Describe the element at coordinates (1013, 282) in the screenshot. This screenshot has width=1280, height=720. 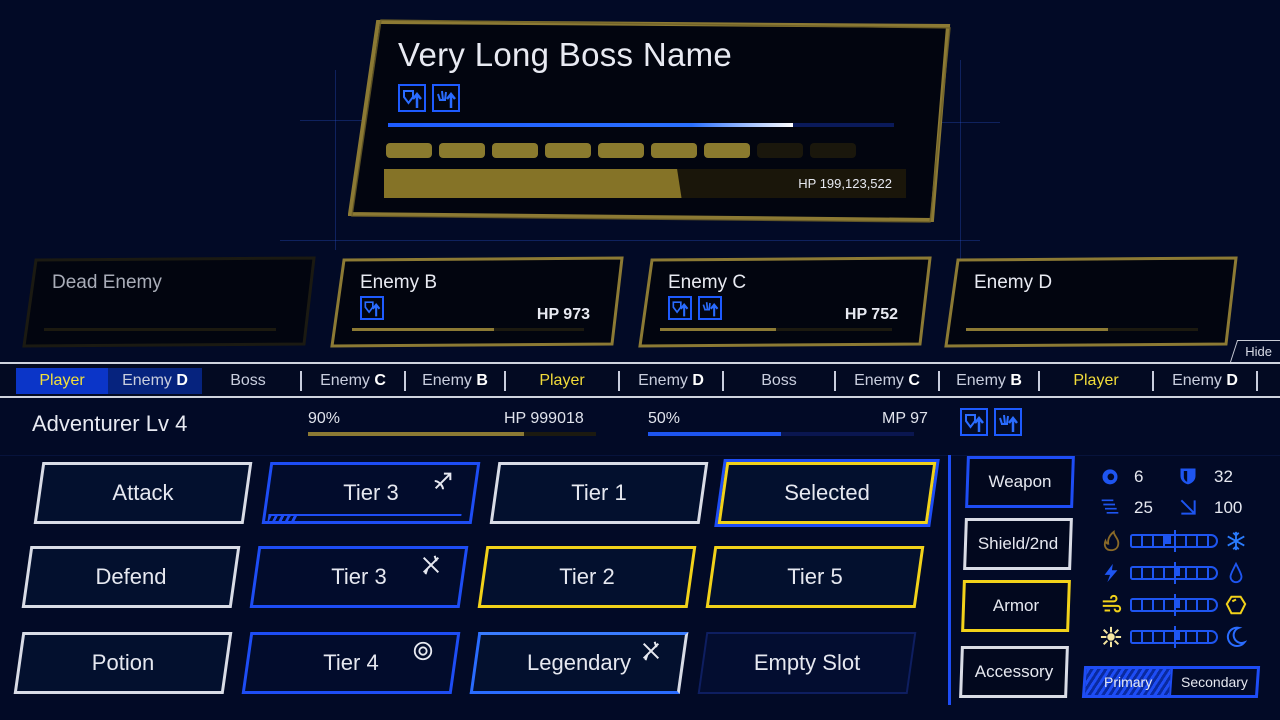
I see `enemy-name: Enemy D` at that location.